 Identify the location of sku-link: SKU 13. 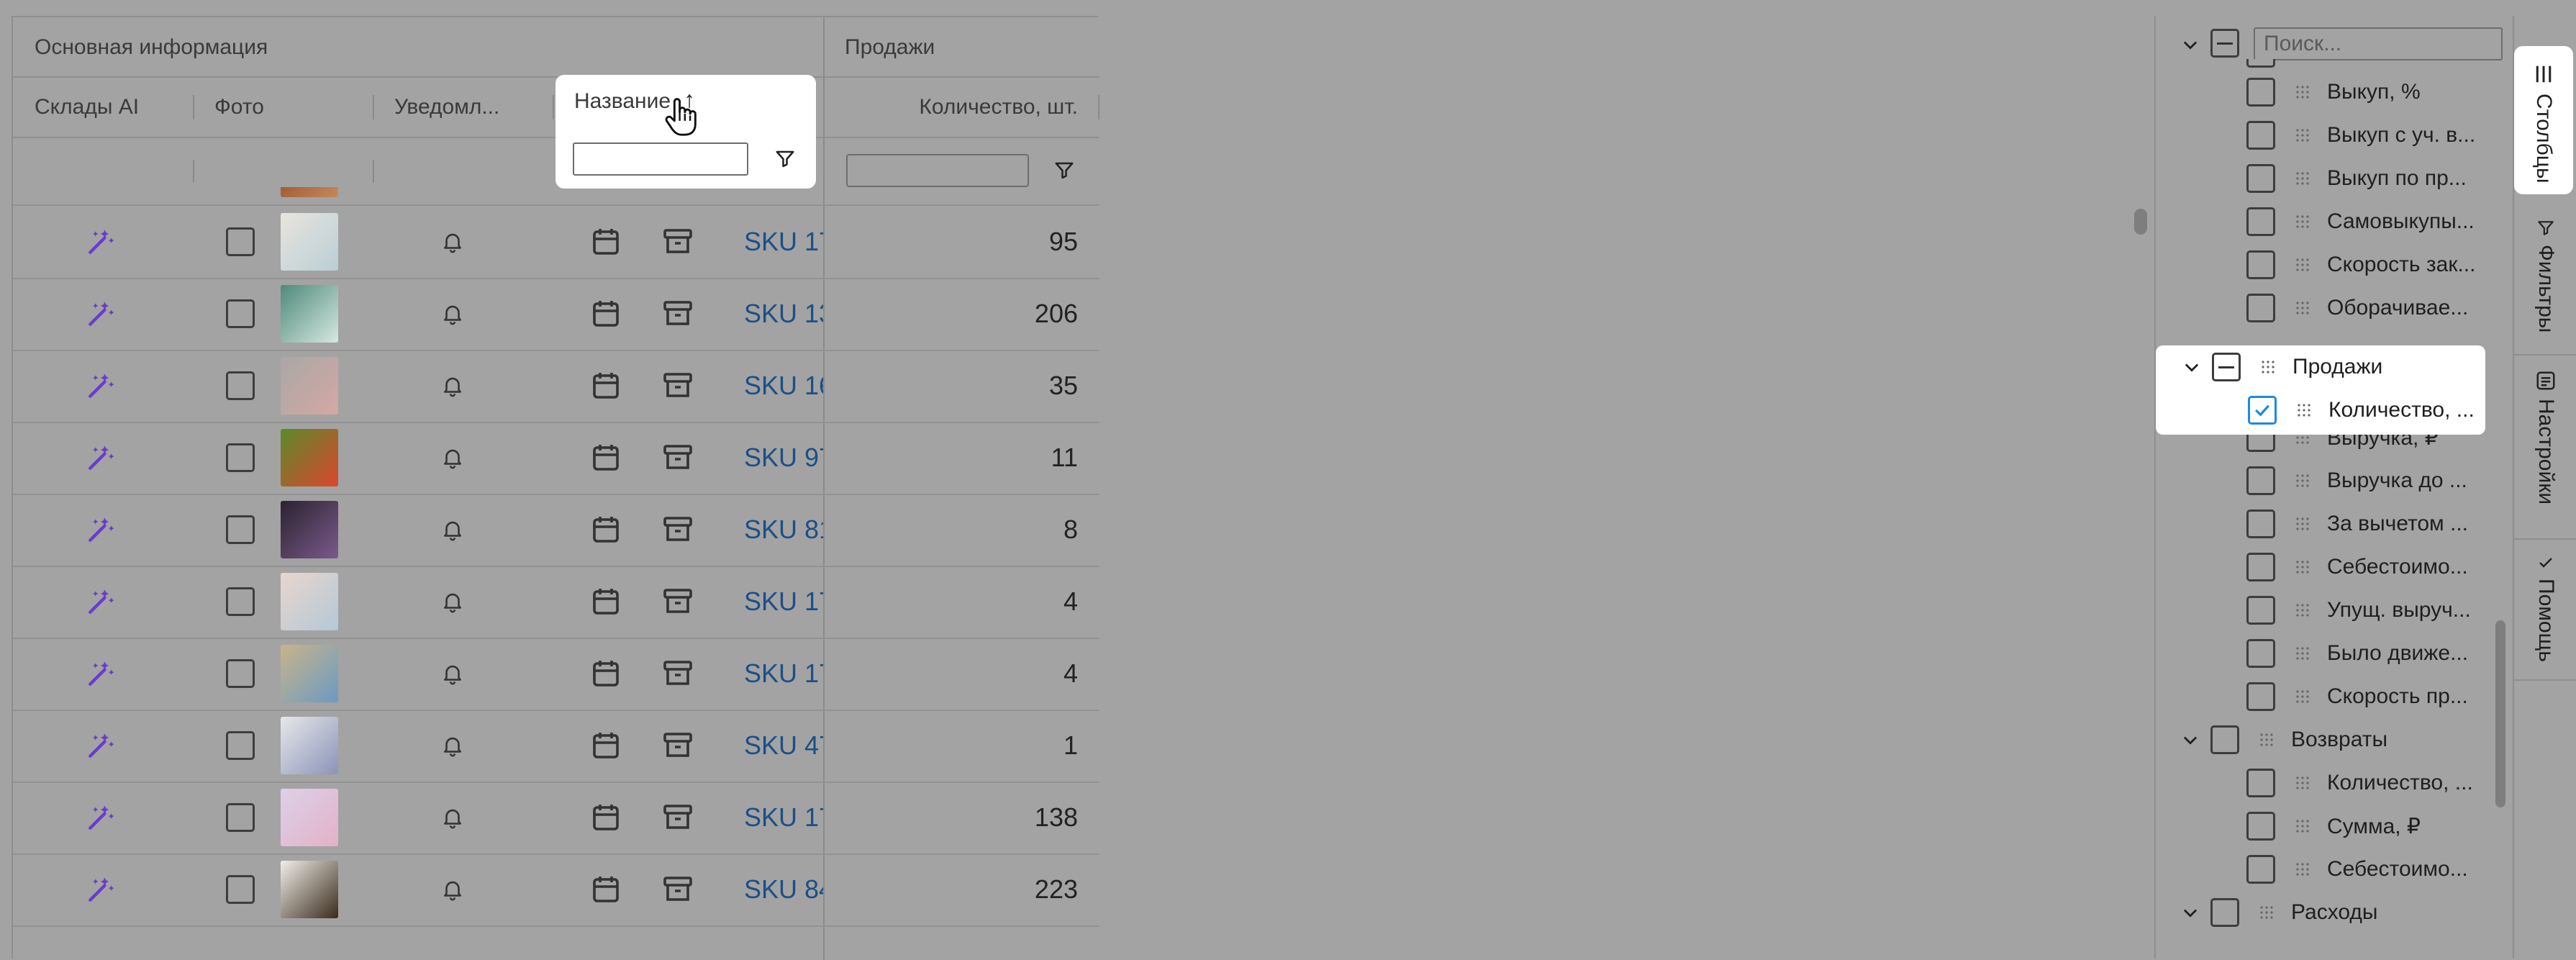
(784, 196).